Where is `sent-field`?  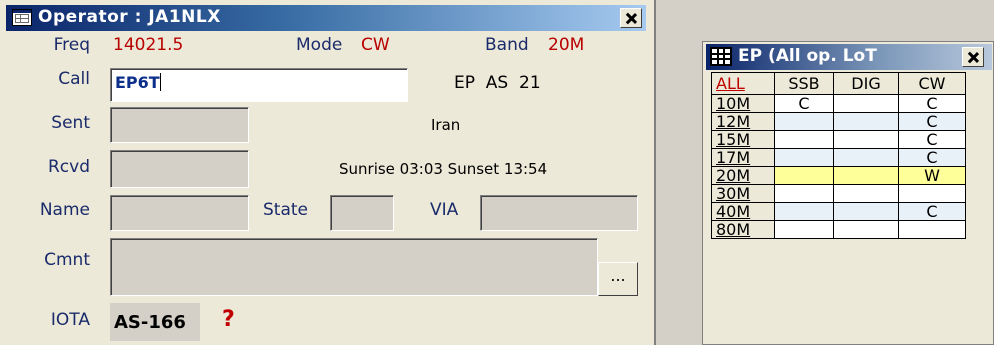
sent-field is located at coordinates (179, 125).